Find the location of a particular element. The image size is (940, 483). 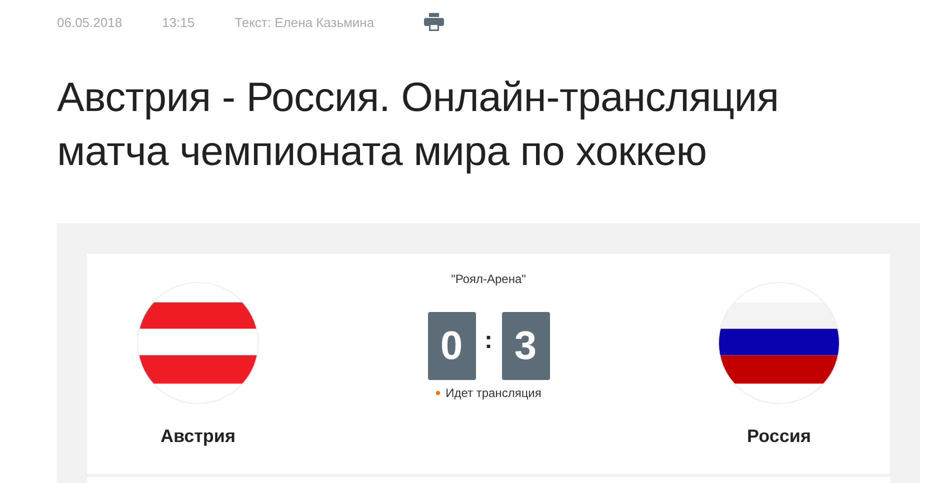

team-name: Россия is located at coordinates (779, 436).